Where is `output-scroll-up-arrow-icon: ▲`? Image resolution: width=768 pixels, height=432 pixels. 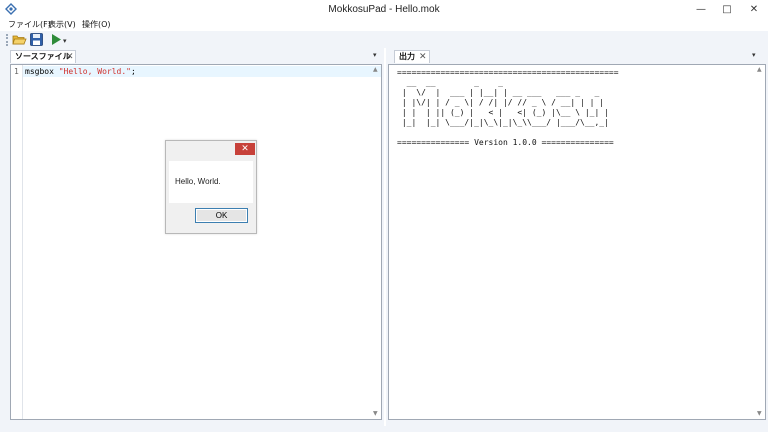 output-scroll-up-arrow-icon: ▲ is located at coordinates (759, 69).